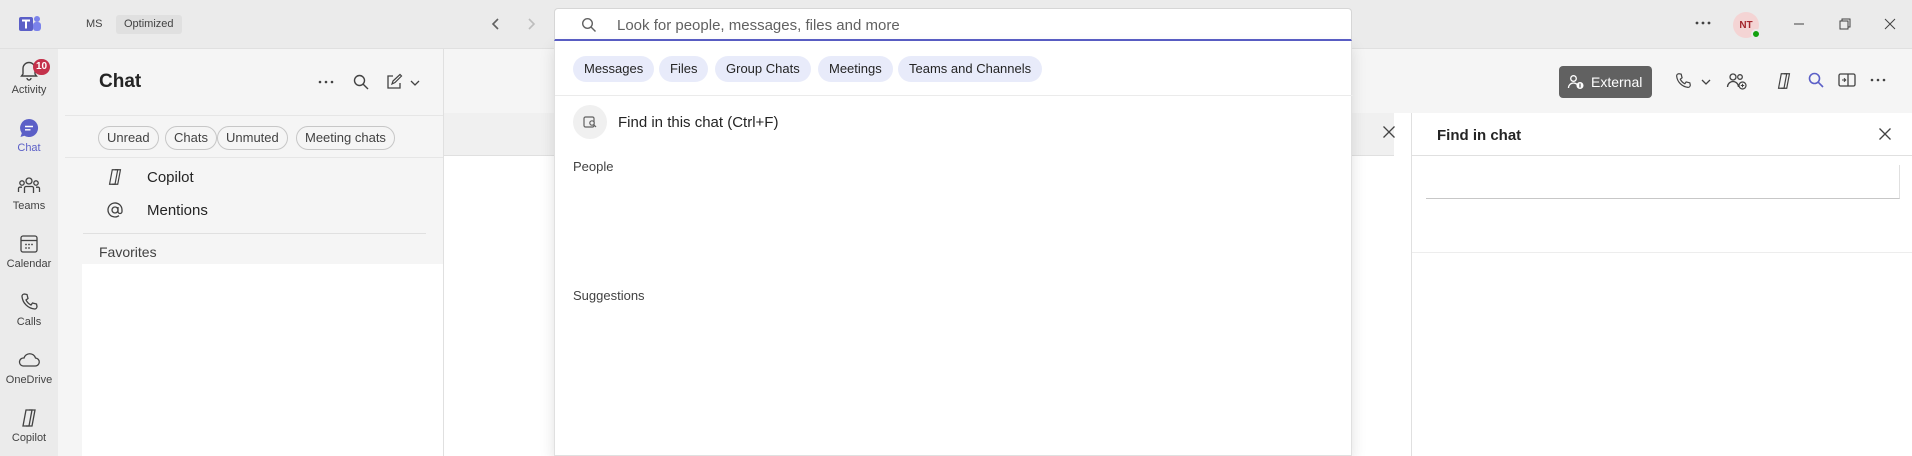 The width and height of the screenshot is (1912, 456). What do you see at coordinates (698, 122) in the screenshot?
I see `find-in-this-chat-label: Find in this chat (Ctrl+F)` at bounding box center [698, 122].